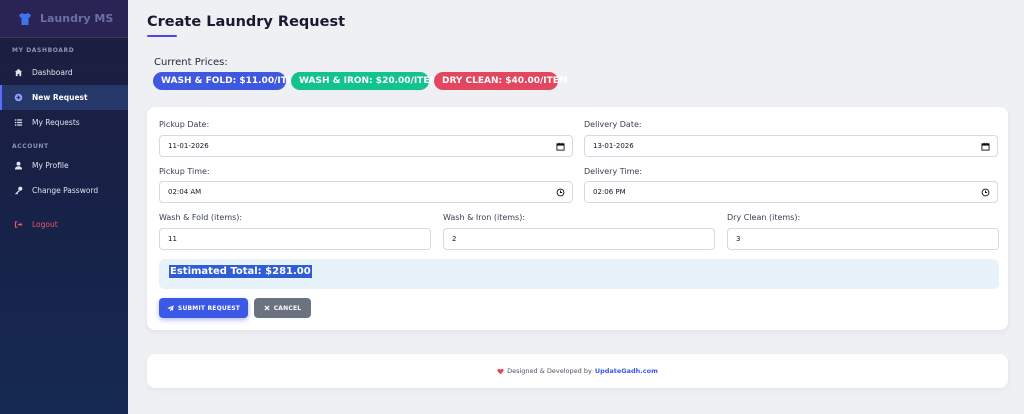 This screenshot has height=414, width=1024. I want to click on delivery-time-value: 02:06 PM, so click(609, 192).